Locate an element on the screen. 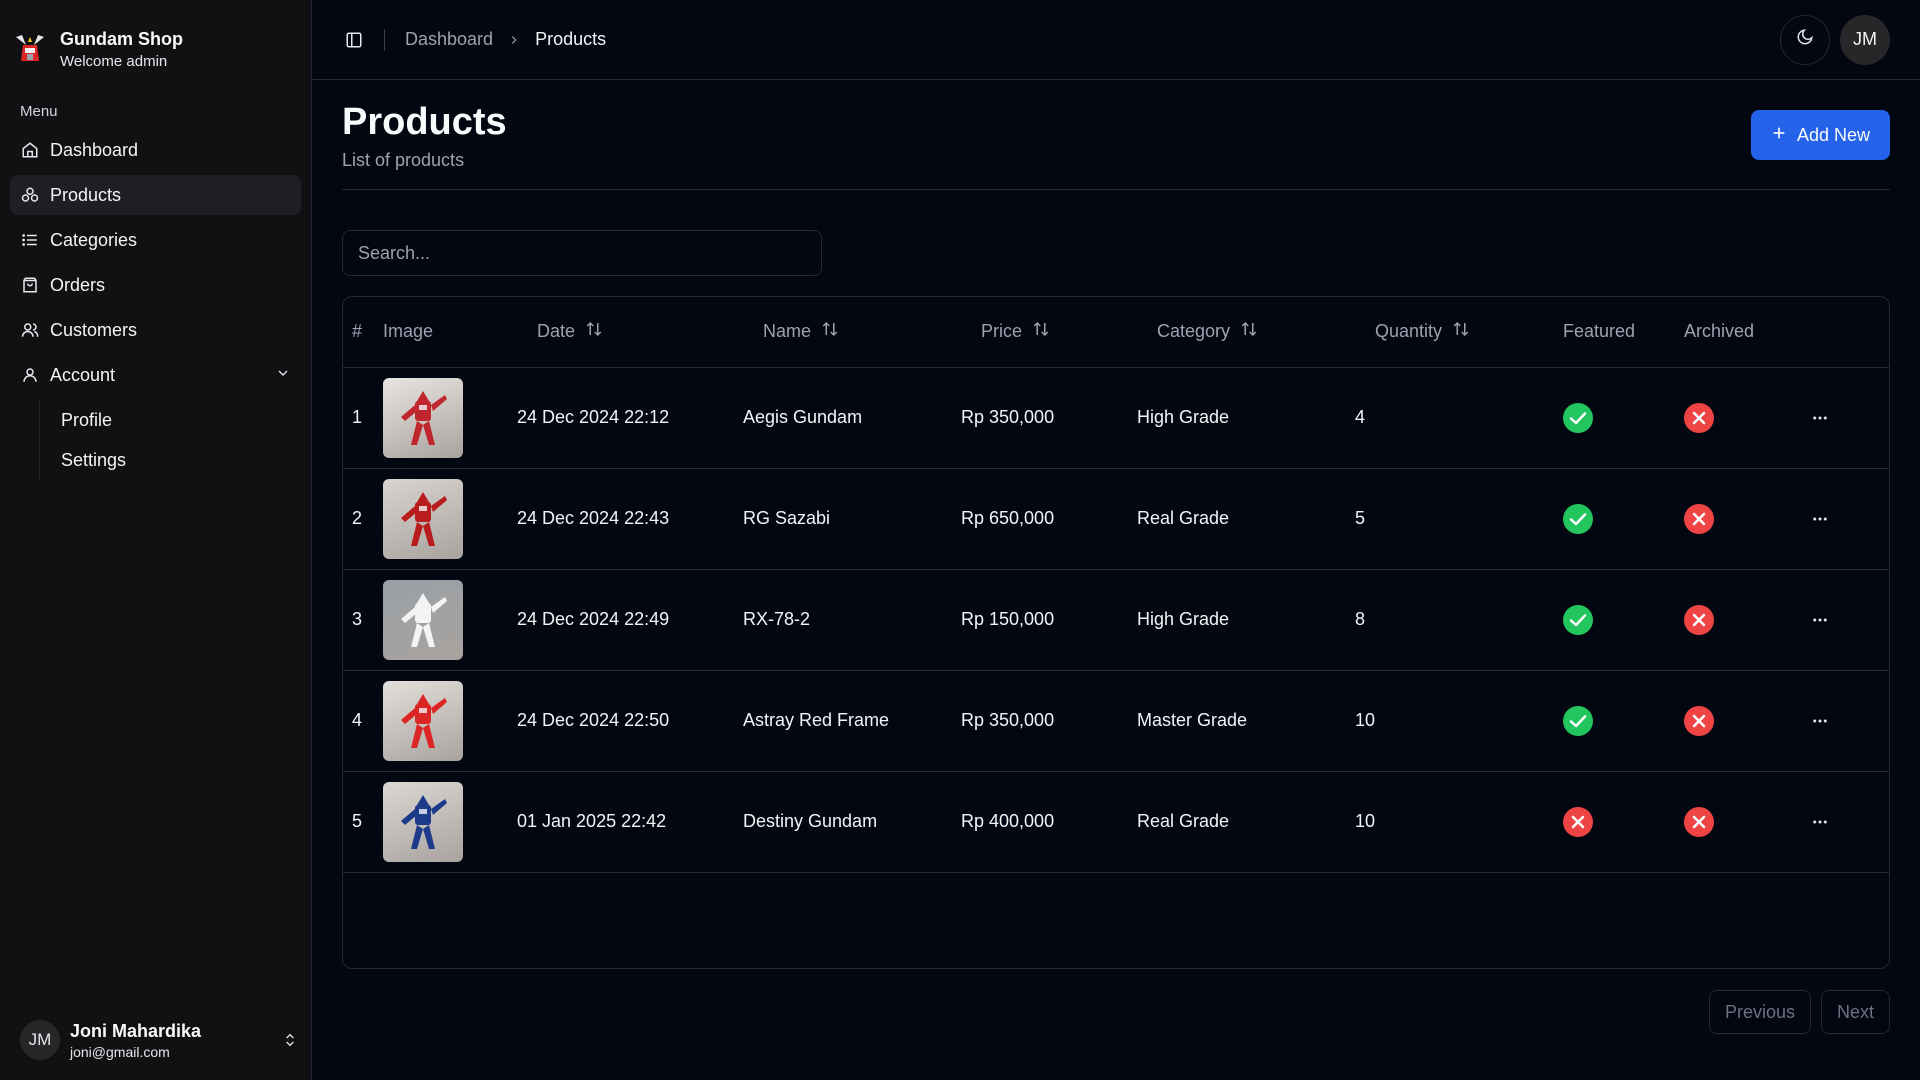 The image size is (1920, 1080). row-name: RX-78-2 is located at coordinates (852, 620).